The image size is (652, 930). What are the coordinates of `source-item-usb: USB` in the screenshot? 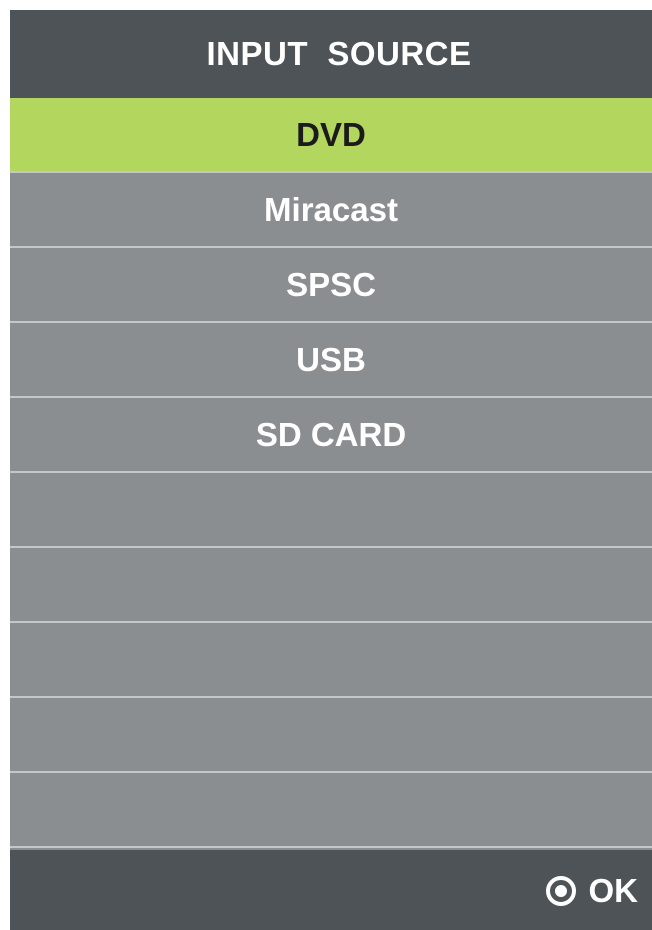 It's located at (331, 360).